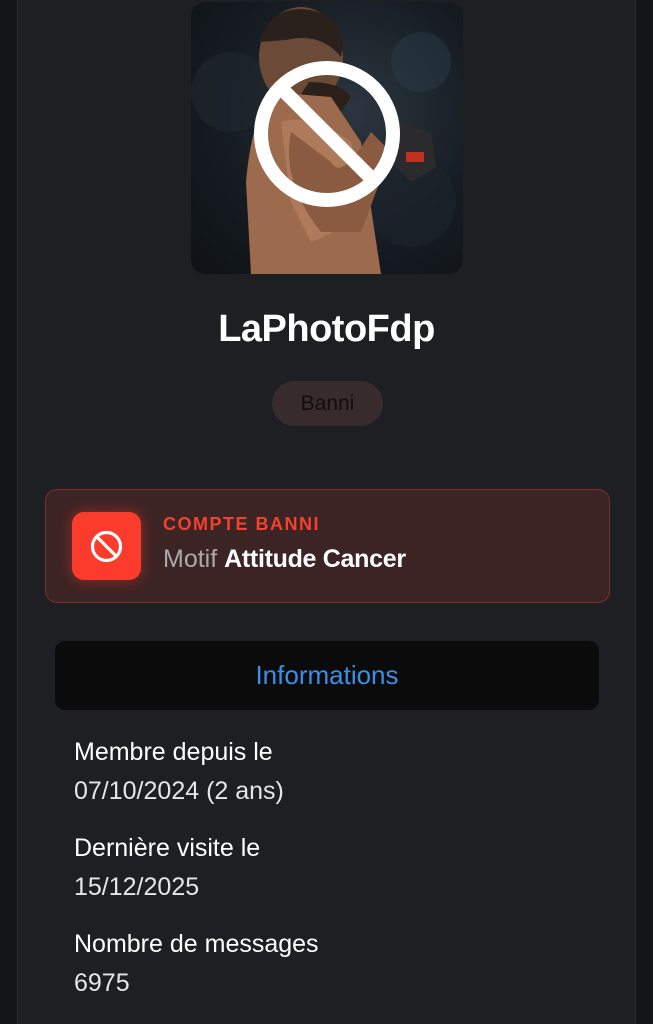 The height and width of the screenshot is (1024, 653). Describe the element at coordinates (326, 329) in the screenshot. I see `username: LaPhotoFdp` at that location.